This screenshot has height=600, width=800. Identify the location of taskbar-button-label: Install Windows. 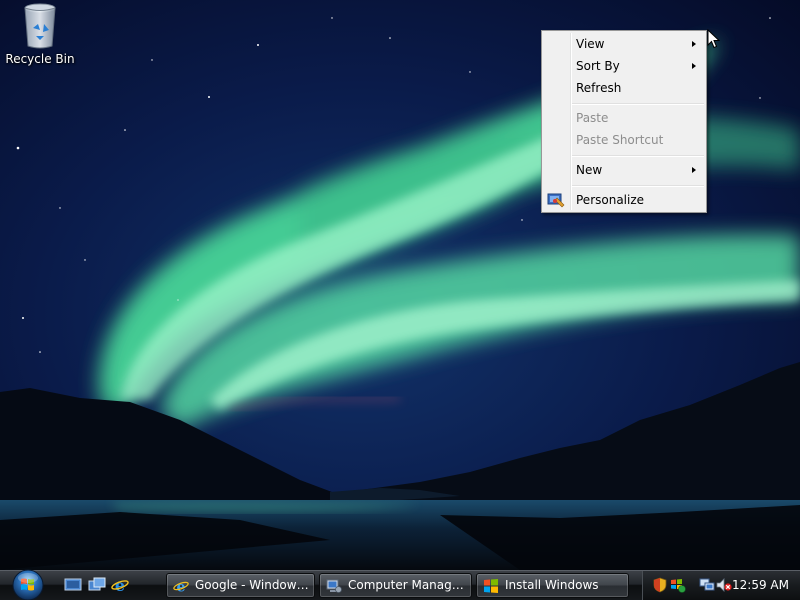
(552, 585).